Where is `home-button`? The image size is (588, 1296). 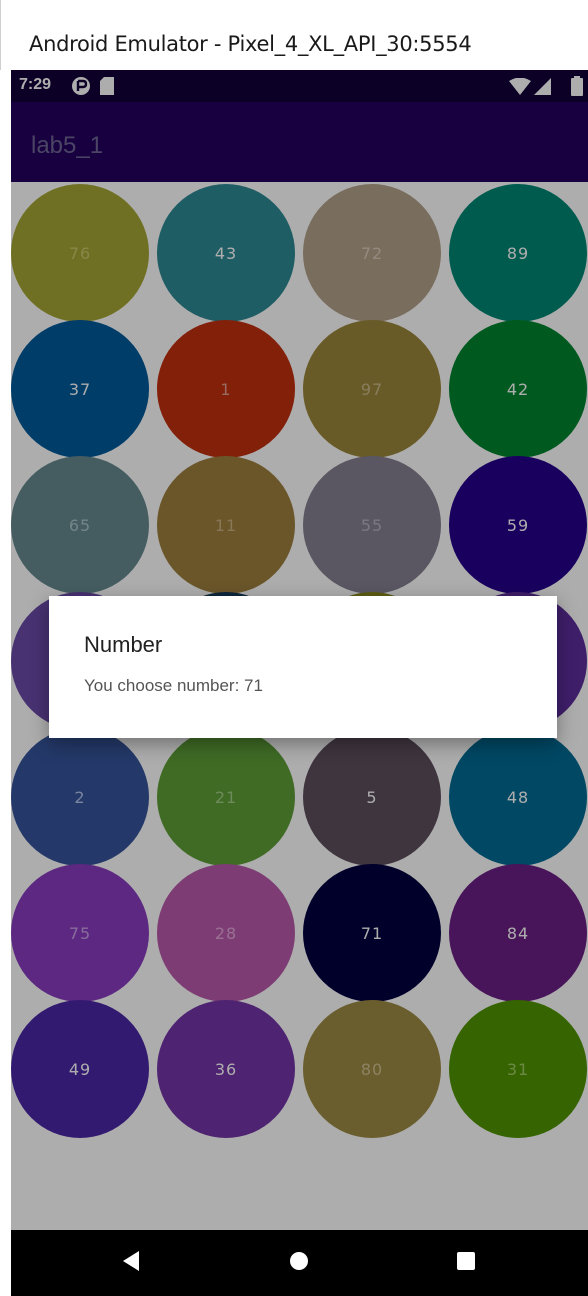
home-button is located at coordinates (299, 1263).